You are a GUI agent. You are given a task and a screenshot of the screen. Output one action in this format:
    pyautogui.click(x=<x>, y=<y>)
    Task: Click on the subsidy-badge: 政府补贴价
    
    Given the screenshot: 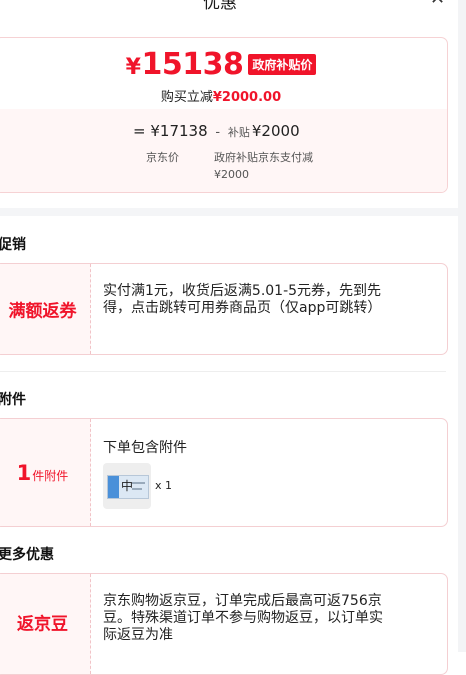 What is the action you would take?
    pyautogui.click(x=282, y=64)
    